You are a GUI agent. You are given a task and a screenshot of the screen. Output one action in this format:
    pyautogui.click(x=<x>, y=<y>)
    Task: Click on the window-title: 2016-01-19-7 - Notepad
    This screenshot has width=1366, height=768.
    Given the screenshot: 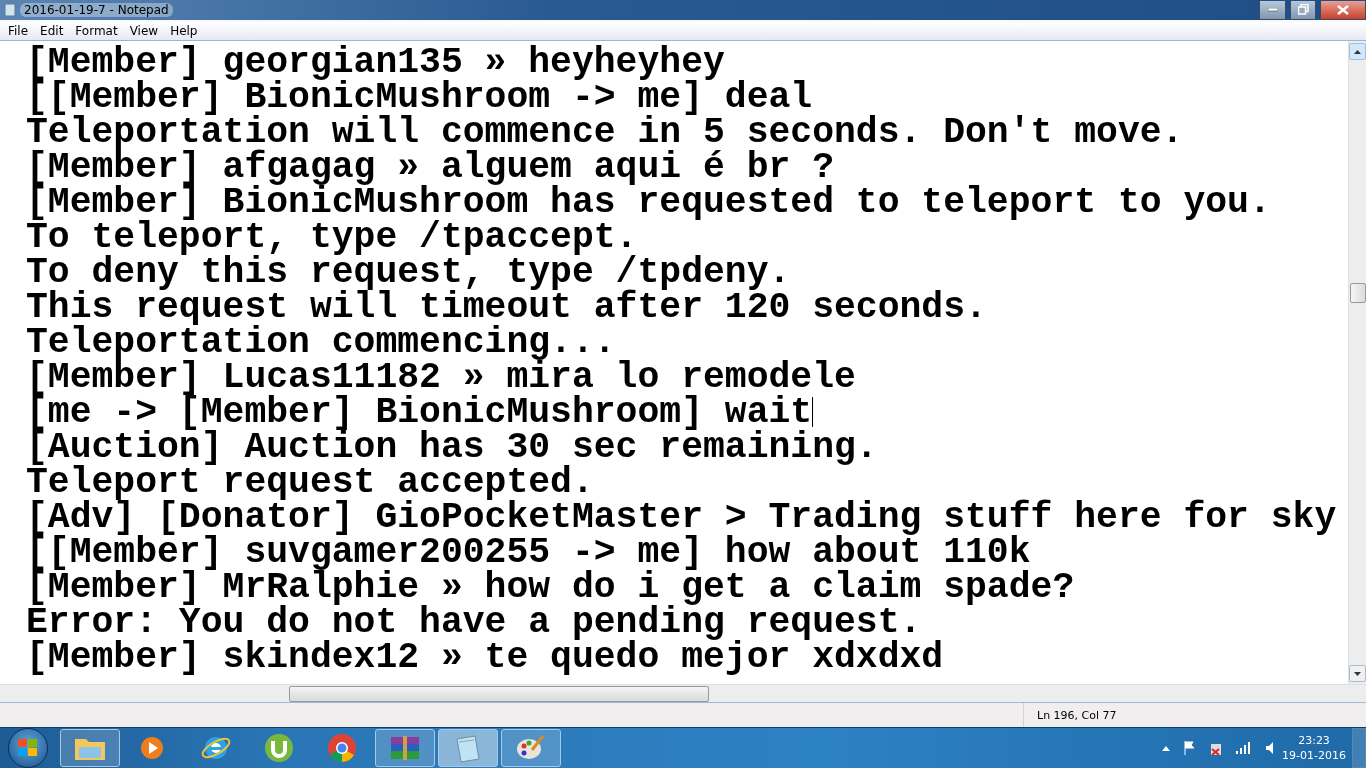 What is the action you would take?
    pyautogui.click(x=96, y=10)
    